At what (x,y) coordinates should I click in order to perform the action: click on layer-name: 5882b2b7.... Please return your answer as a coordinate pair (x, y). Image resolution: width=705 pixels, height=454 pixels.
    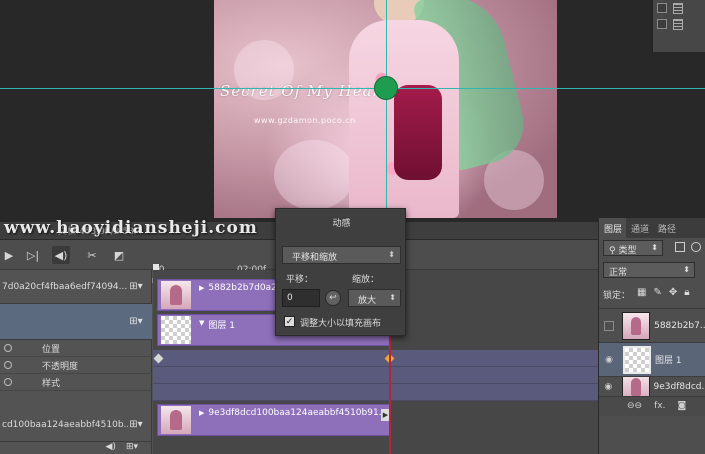
    Looking at the image, I should click on (679, 325).